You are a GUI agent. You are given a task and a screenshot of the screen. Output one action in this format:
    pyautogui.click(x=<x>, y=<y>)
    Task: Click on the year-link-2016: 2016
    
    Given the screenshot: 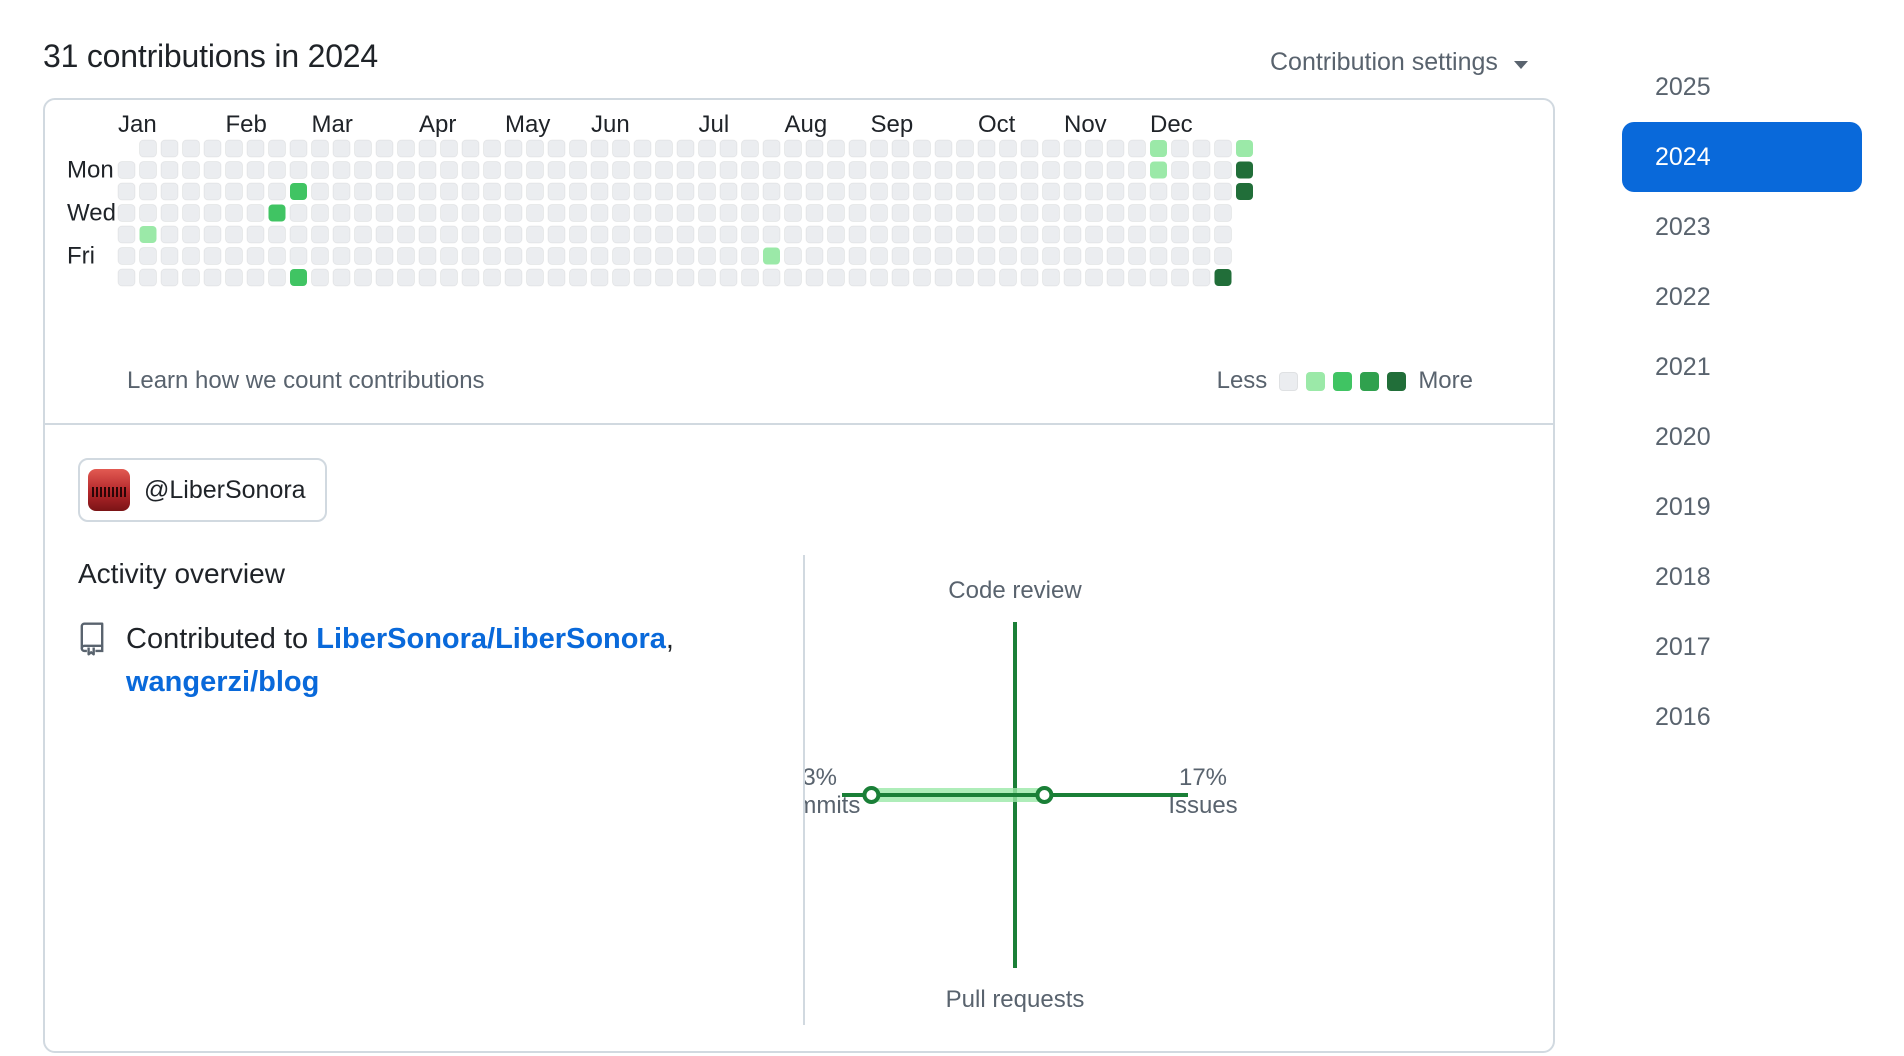 What is the action you would take?
    pyautogui.click(x=1742, y=717)
    